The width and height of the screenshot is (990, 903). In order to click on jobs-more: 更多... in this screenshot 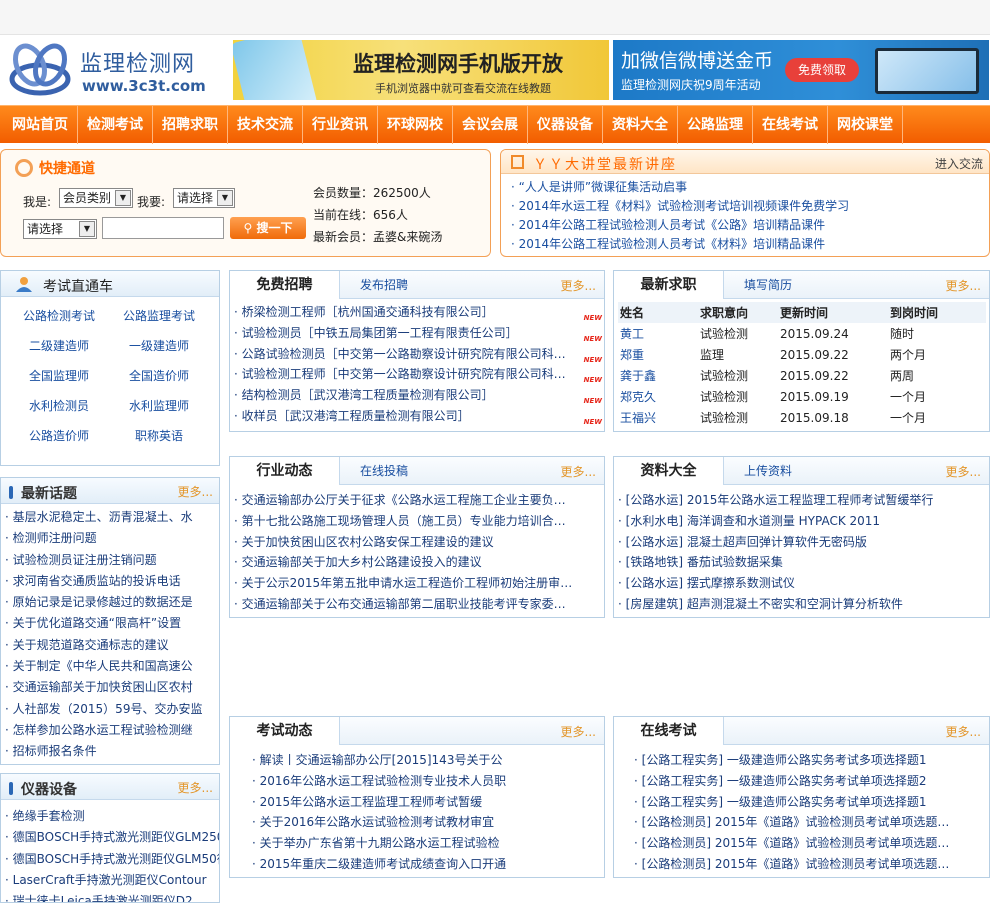, I will do `click(578, 285)`.